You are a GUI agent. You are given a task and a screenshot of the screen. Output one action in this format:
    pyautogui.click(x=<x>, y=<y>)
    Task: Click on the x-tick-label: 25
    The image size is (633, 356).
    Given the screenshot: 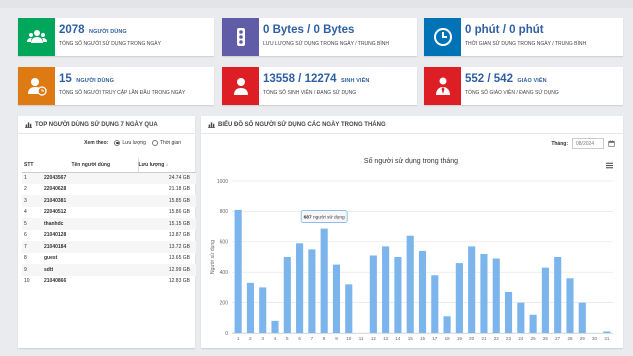 What is the action you would take?
    pyautogui.click(x=534, y=338)
    